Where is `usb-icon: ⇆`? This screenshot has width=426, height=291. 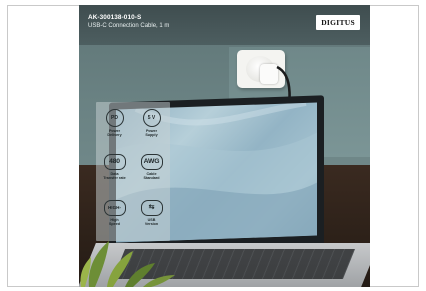 usb-icon: ⇆ is located at coordinates (151, 208).